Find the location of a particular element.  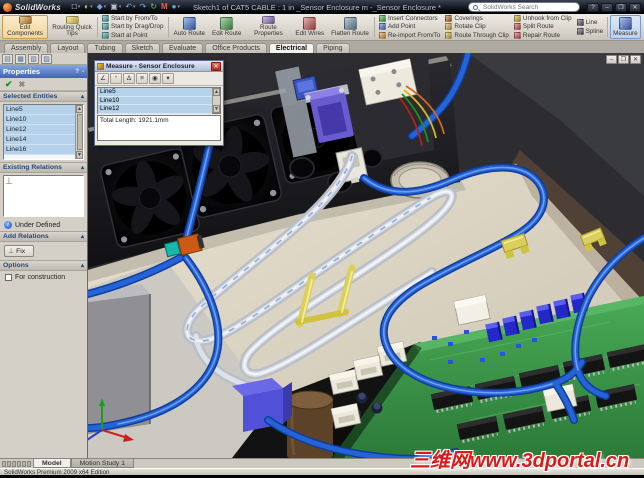

feature-tree-icon: ▤ is located at coordinates (7, 58).